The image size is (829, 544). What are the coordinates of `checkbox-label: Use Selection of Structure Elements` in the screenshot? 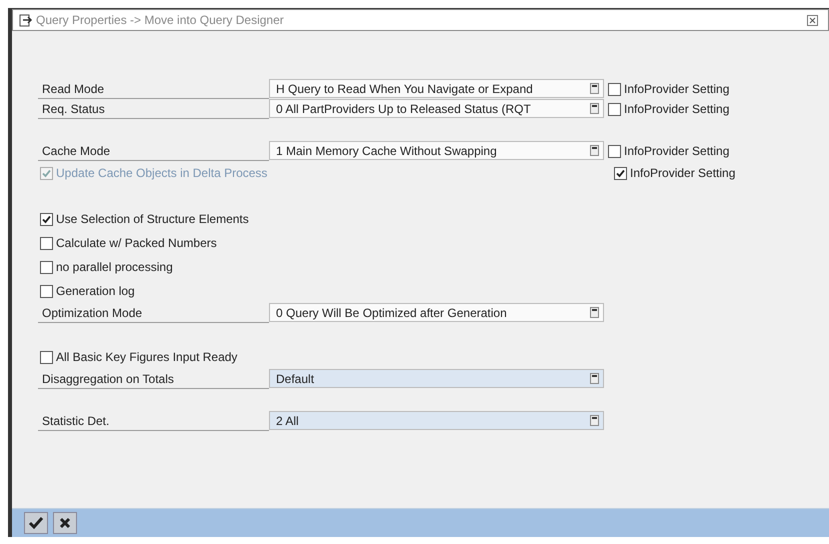 It's located at (152, 219).